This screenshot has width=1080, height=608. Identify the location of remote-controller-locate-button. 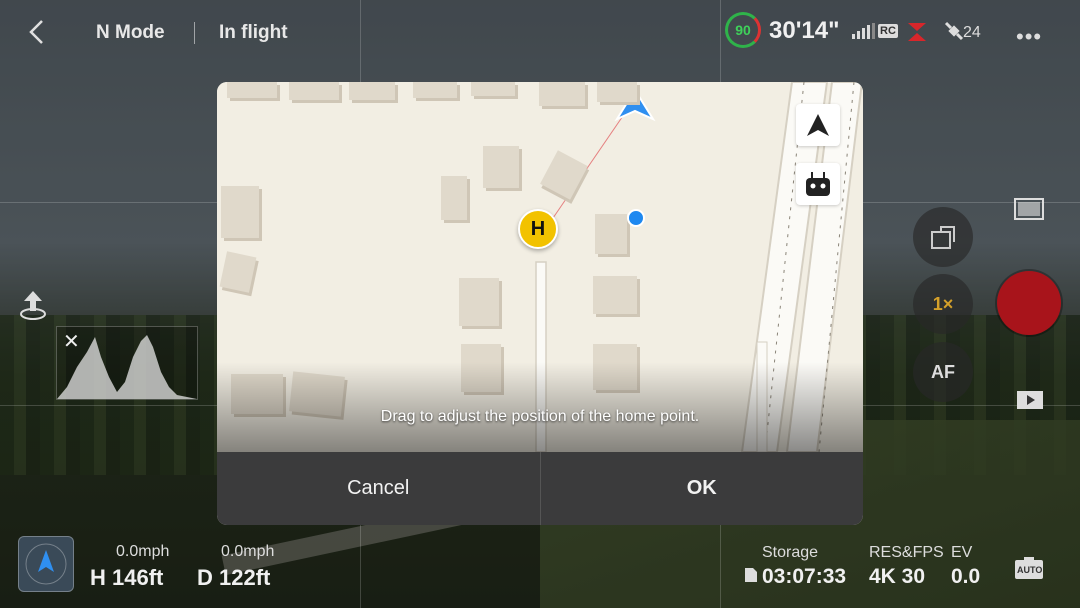
(818, 184).